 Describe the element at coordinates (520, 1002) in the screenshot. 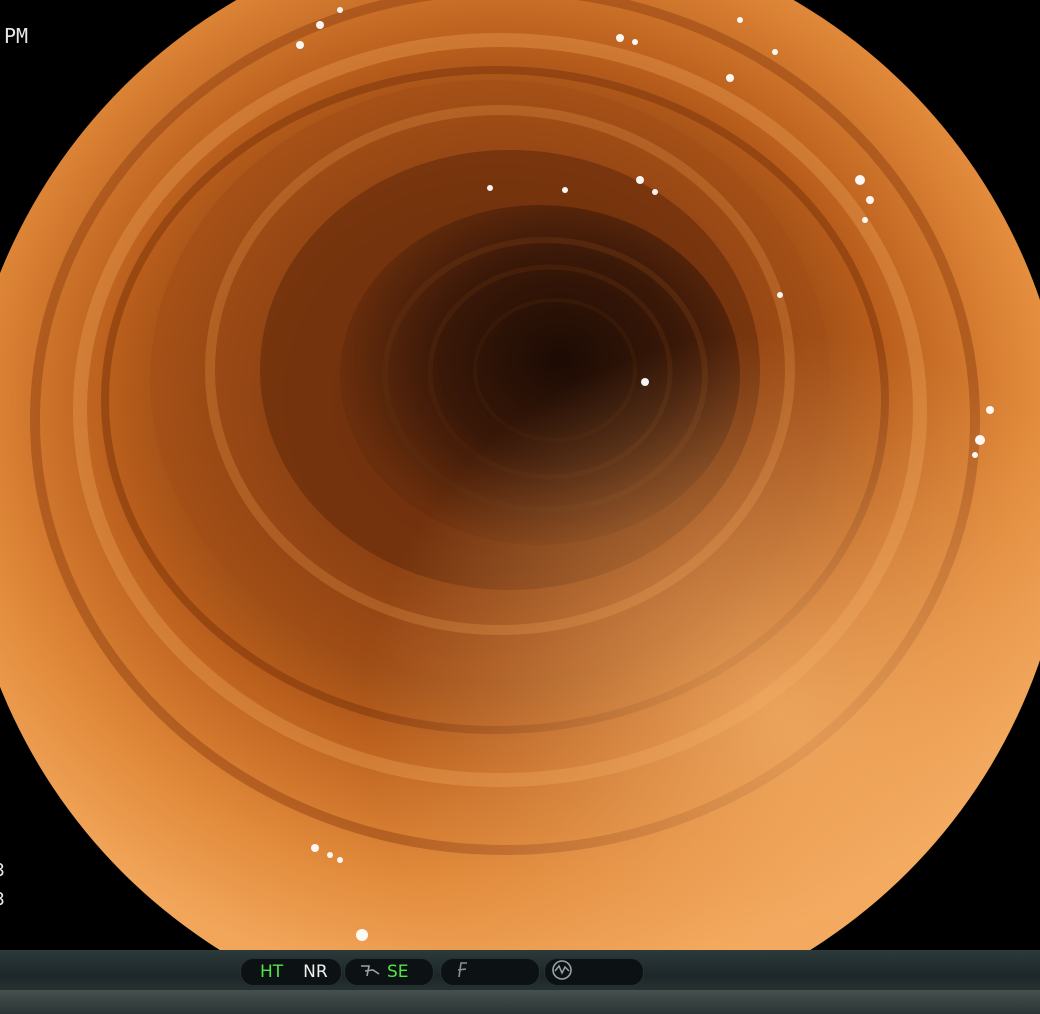

I see `status-bar-lower-strip` at that location.